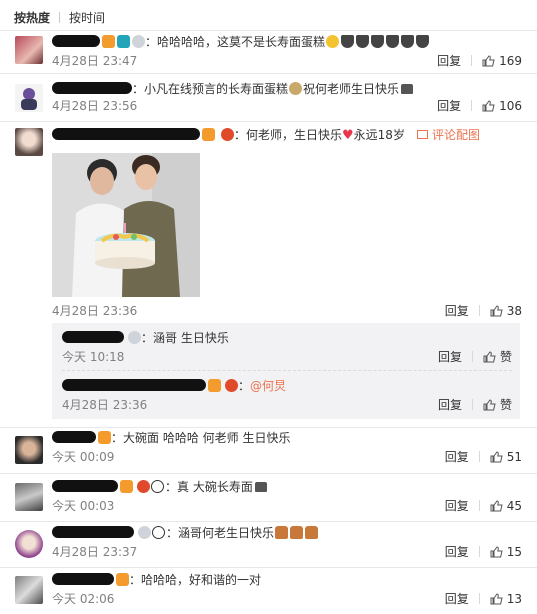 This screenshot has height=614, width=537. What do you see at coordinates (287, 457) in the screenshot?
I see `comment-meta: 今天 00:09 回复 51` at bounding box center [287, 457].